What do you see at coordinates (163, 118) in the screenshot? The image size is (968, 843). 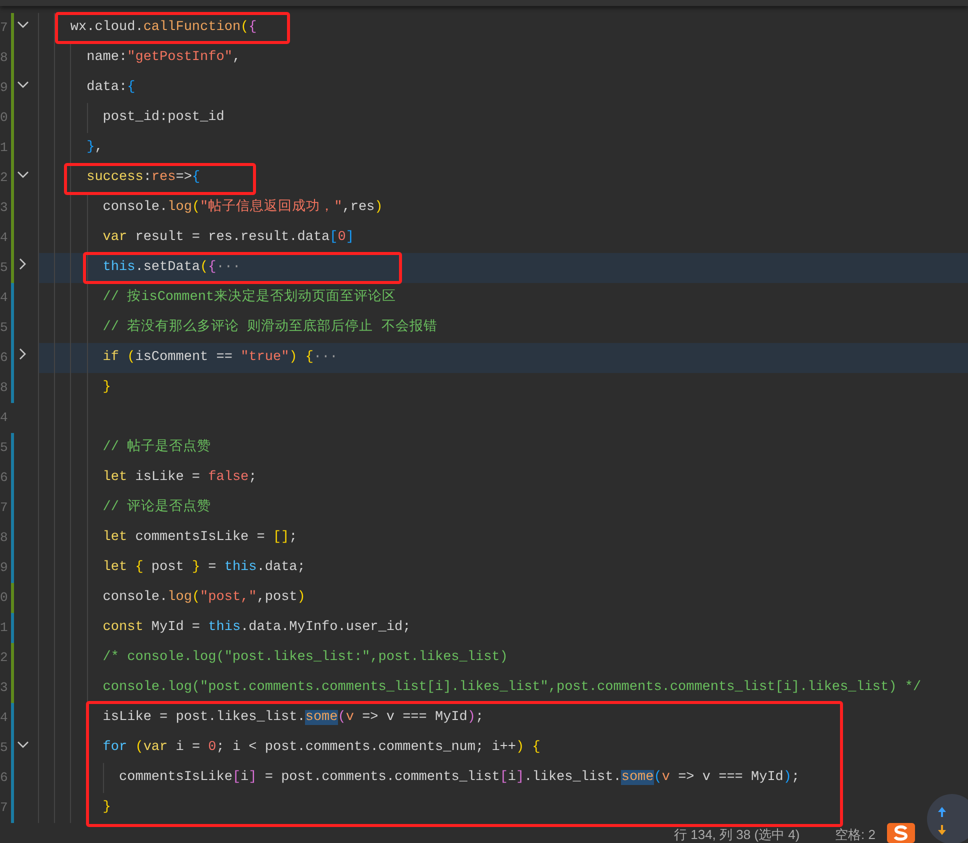 I see `code-line: post_id:post_id` at bounding box center [163, 118].